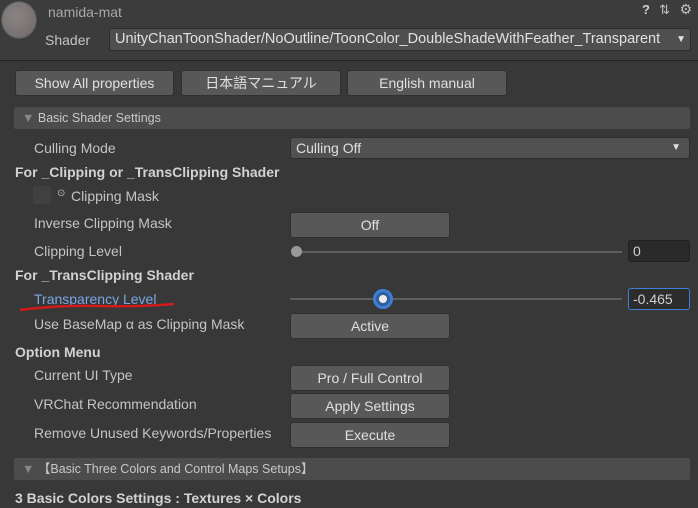  What do you see at coordinates (147, 172) in the screenshot?
I see `clipping-section-header: For _Clipping or _TransClipping Shader` at bounding box center [147, 172].